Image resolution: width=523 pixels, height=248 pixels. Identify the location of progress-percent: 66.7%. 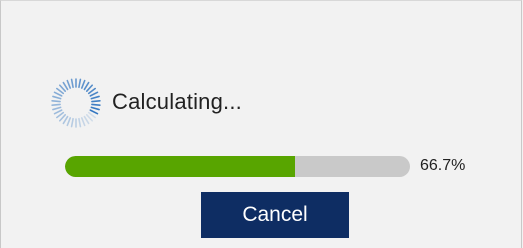
(443, 165).